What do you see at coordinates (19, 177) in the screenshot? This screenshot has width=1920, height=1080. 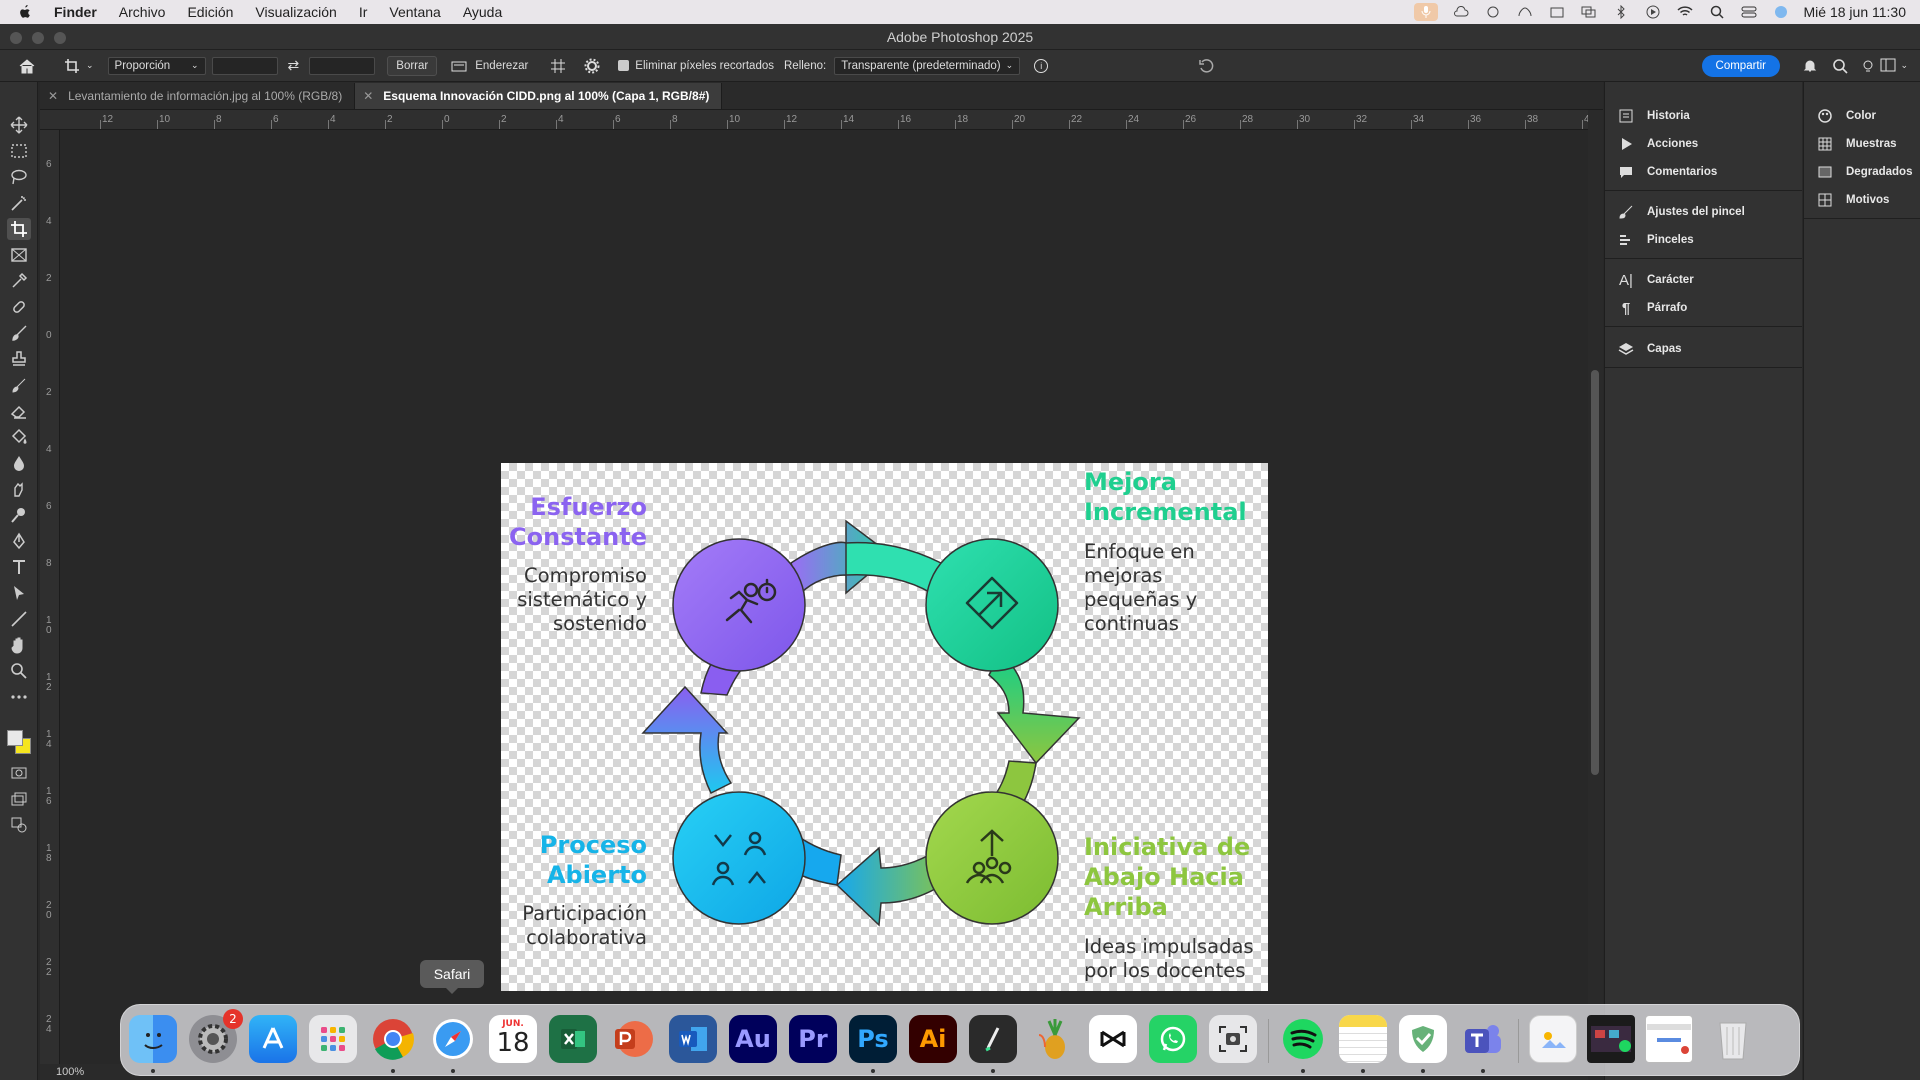 I see `lasso-tool-icon` at bounding box center [19, 177].